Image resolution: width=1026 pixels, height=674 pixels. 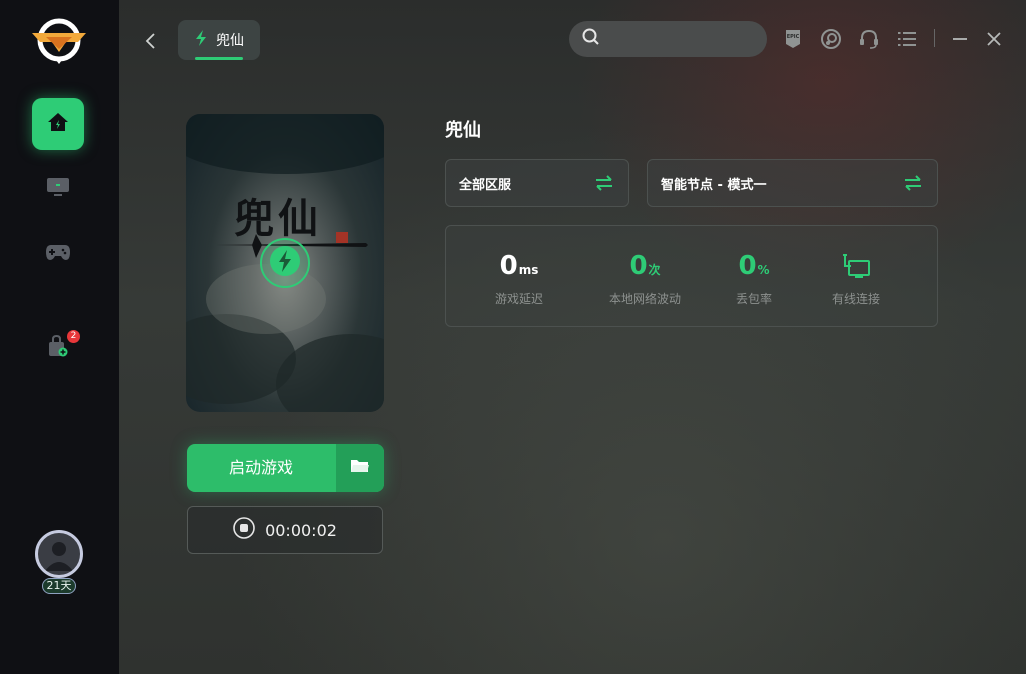 I want to click on node-selector: 智能节点 - 模式一, so click(x=792, y=183).